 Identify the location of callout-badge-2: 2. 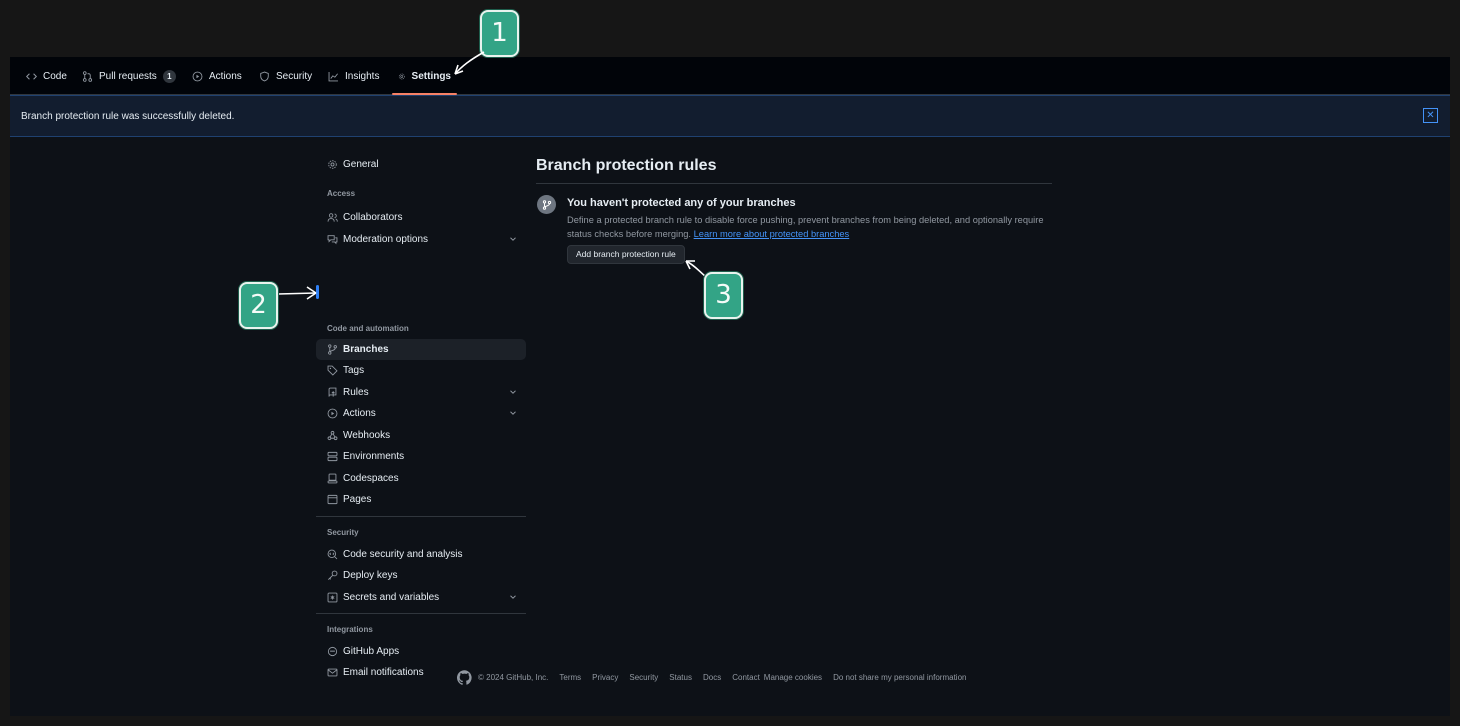
(258, 305).